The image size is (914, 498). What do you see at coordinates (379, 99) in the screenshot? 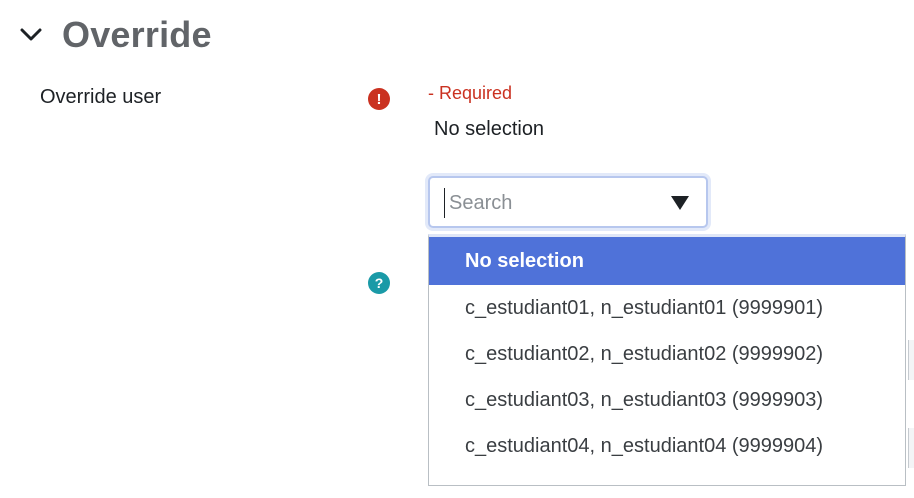
I see `exclamation-icon: !` at bounding box center [379, 99].